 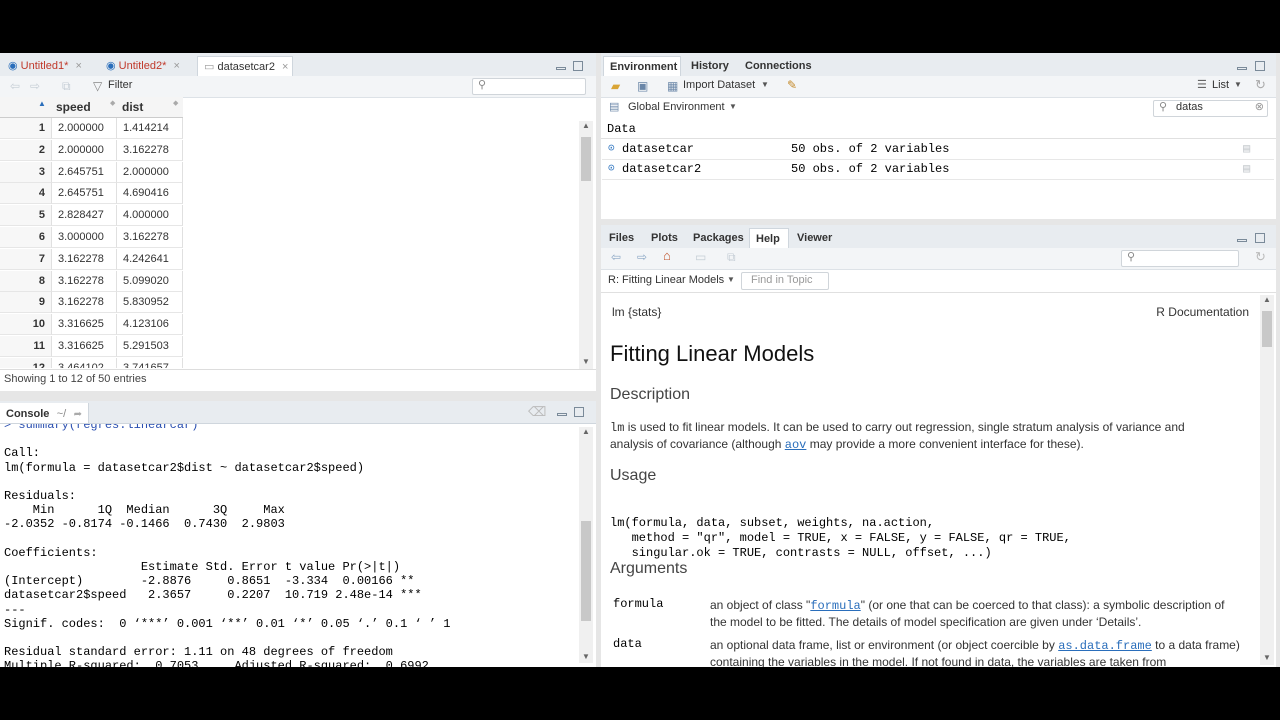 What do you see at coordinates (120, 85) in the screenshot?
I see `filter-button: Filter` at bounding box center [120, 85].